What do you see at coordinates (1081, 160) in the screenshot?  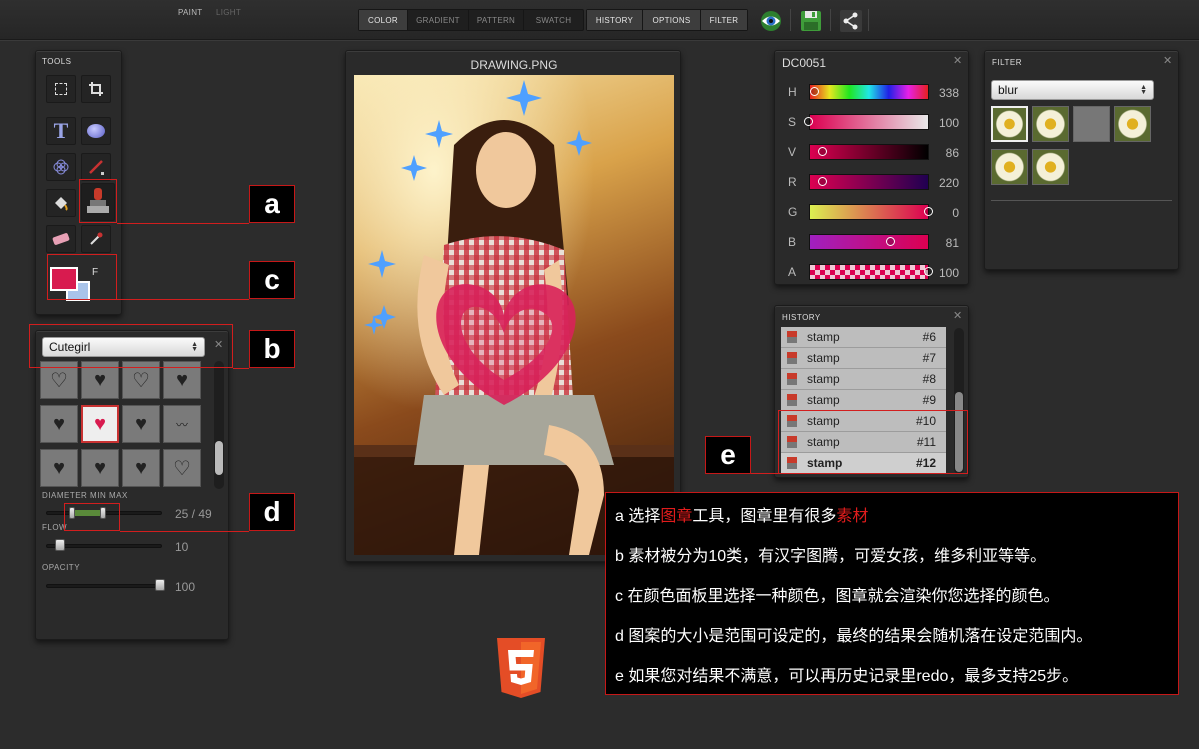 I see `filter-panel: FILTER ✕ blur ▲ ▼` at bounding box center [1081, 160].